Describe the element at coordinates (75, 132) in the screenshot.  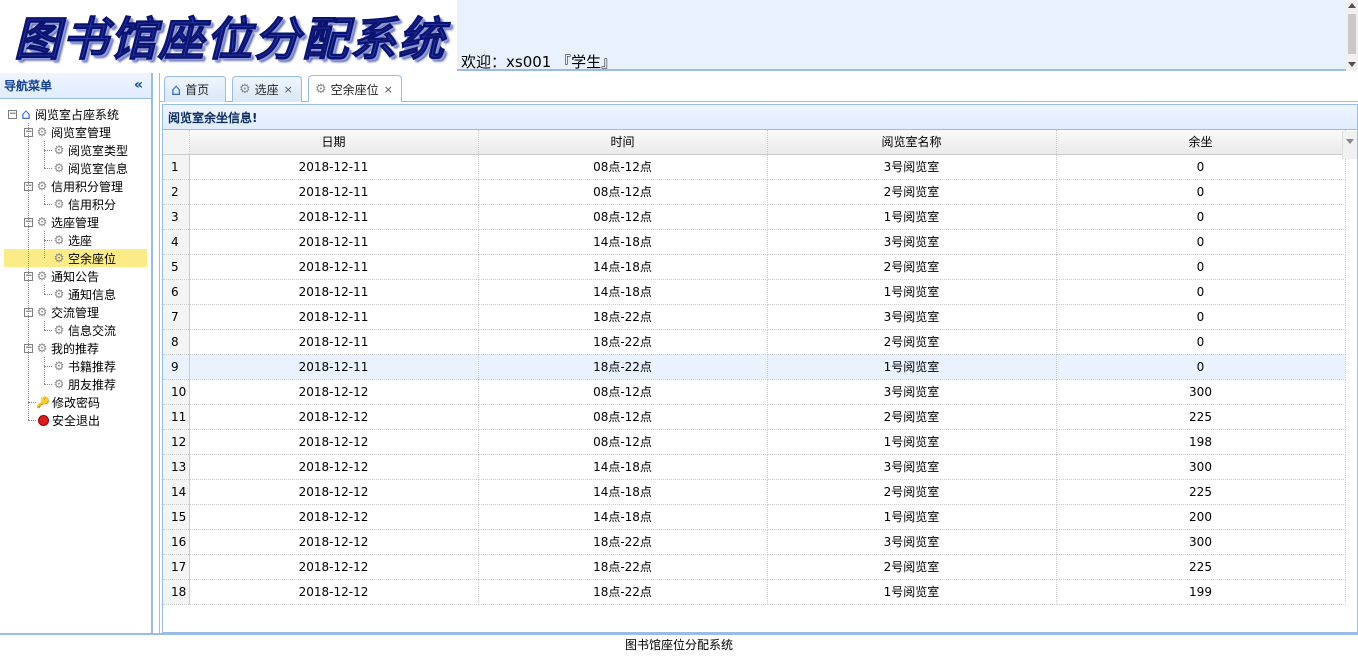
I see `tree-group-1: − ⚙ 阅览室管理` at that location.